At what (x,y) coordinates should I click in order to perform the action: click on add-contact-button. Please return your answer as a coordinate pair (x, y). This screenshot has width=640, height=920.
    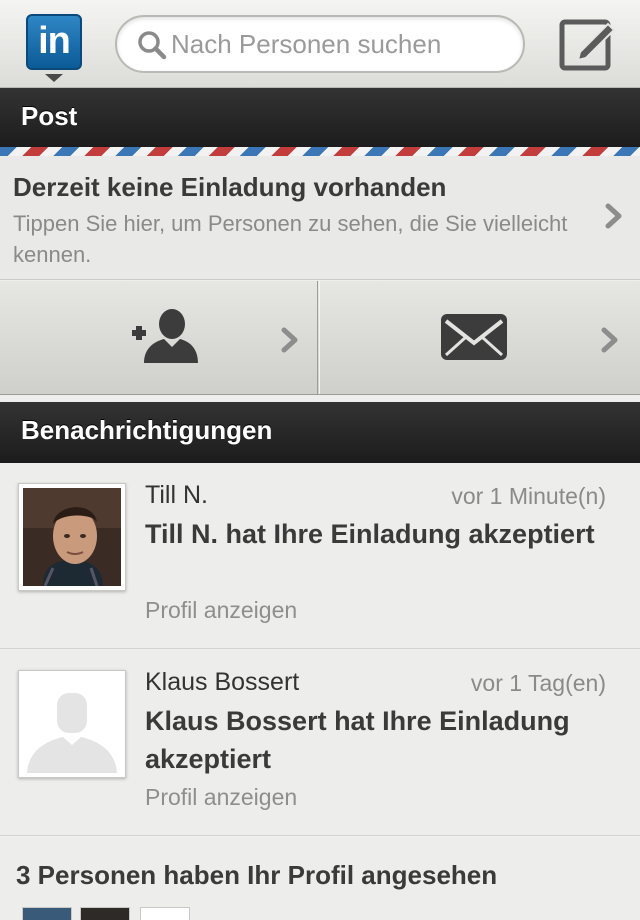
    Looking at the image, I should click on (159, 337).